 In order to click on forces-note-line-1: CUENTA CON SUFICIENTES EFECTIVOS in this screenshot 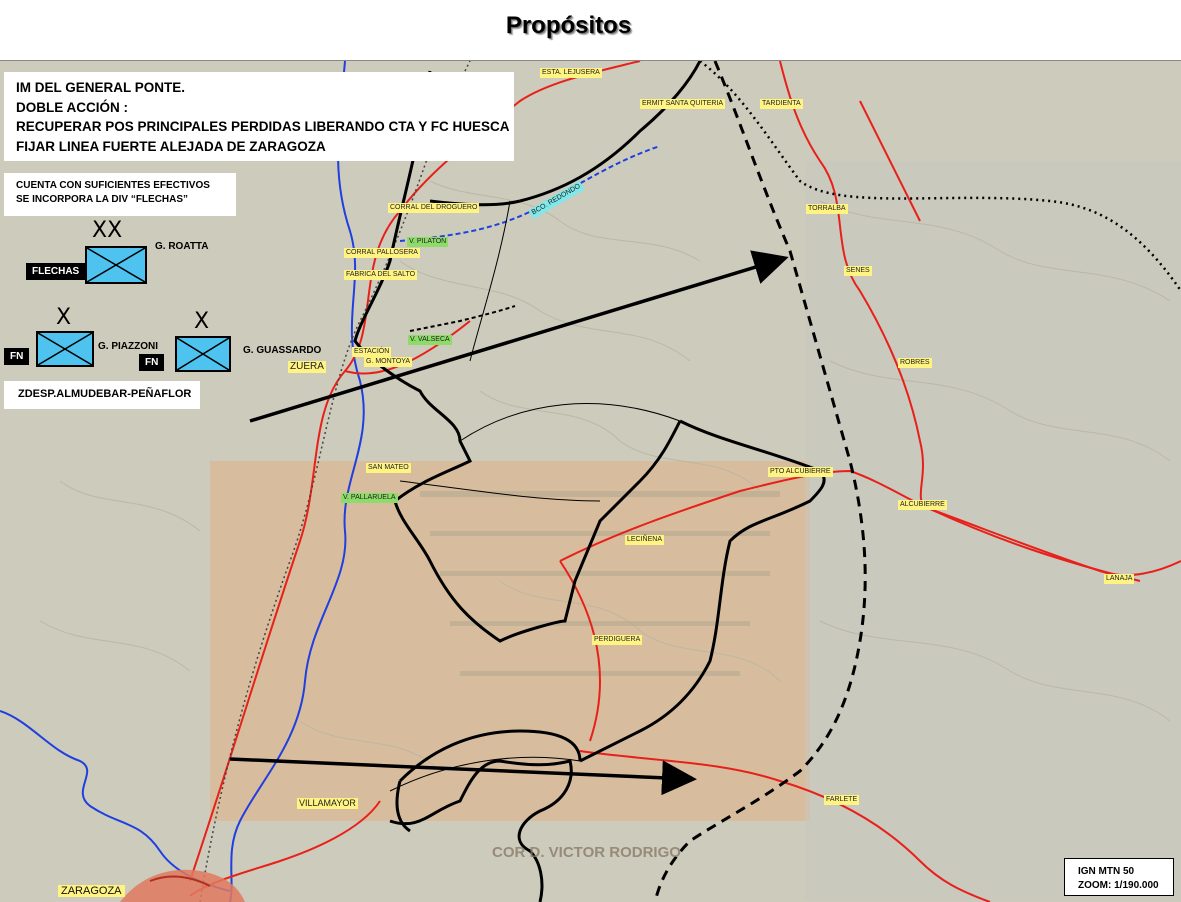, I will do `click(113, 185)`.